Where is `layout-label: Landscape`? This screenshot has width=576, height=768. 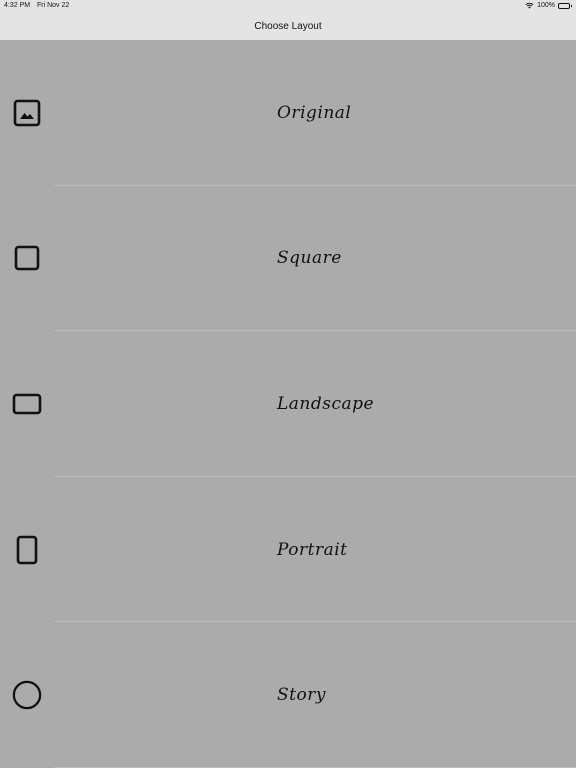
layout-label: Landscape is located at coordinates (326, 403).